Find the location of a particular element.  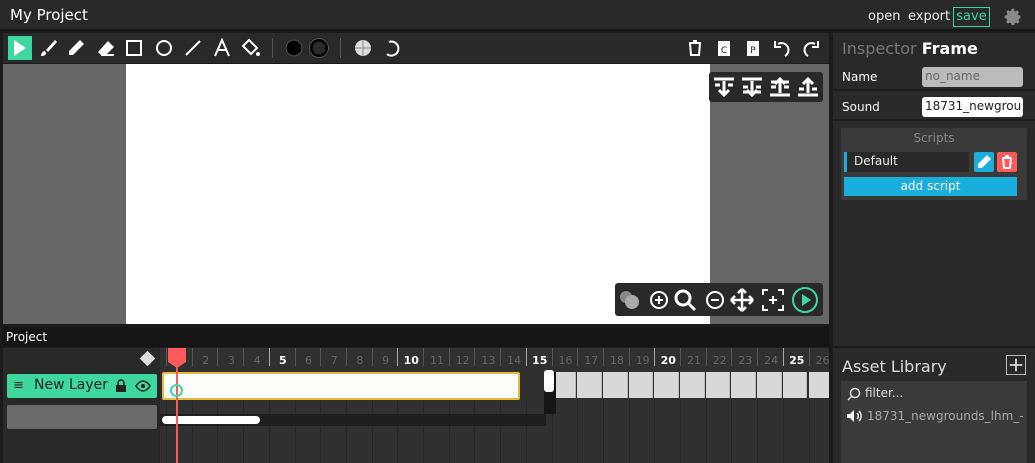

frame-number: 3 is located at coordinates (231, 360).